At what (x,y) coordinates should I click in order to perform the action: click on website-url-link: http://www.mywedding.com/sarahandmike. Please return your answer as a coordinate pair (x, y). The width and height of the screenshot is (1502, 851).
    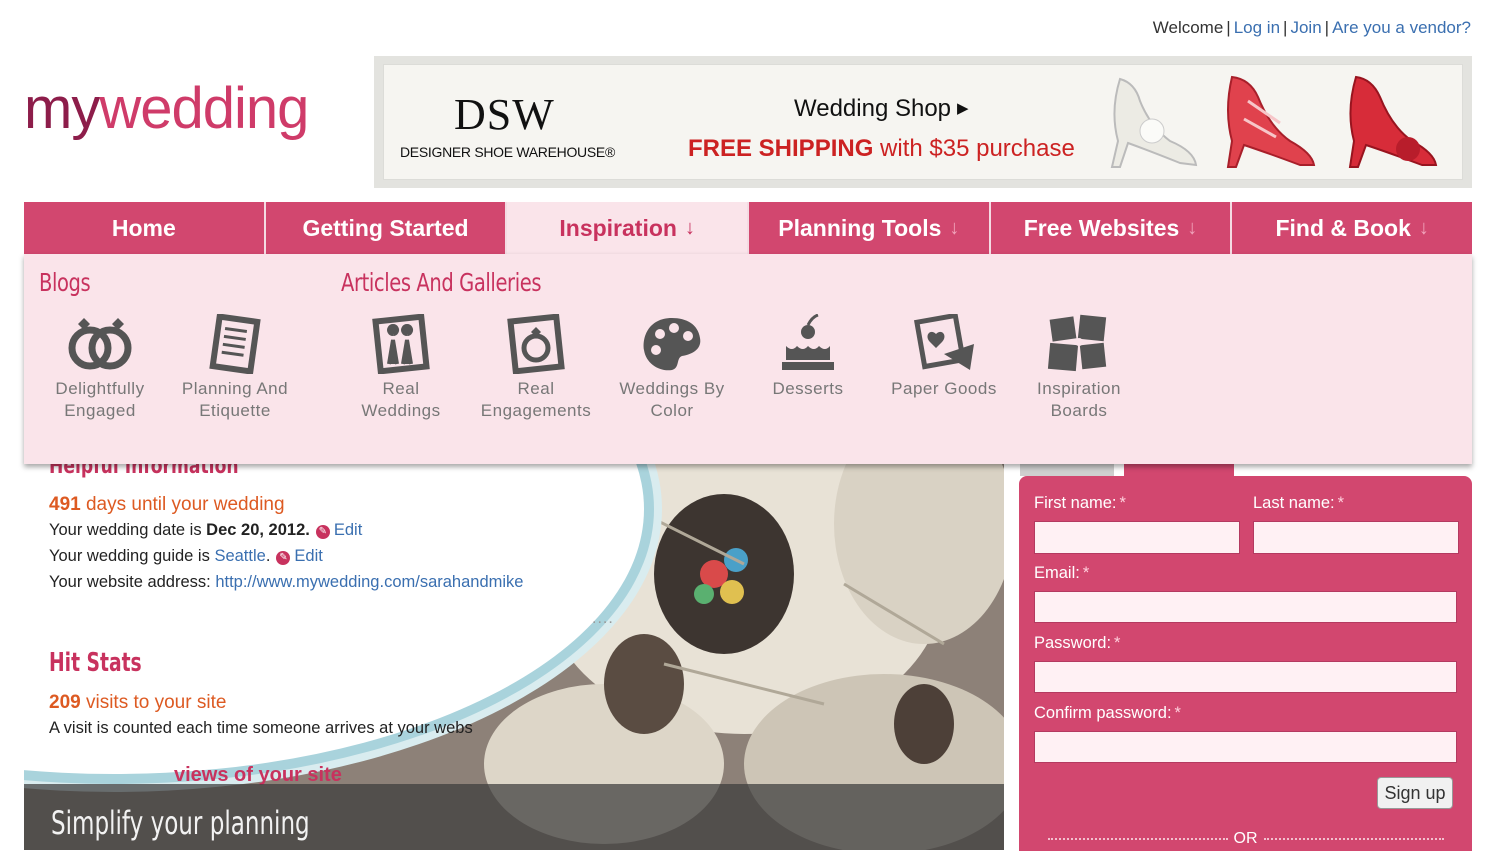
    Looking at the image, I should click on (369, 582).